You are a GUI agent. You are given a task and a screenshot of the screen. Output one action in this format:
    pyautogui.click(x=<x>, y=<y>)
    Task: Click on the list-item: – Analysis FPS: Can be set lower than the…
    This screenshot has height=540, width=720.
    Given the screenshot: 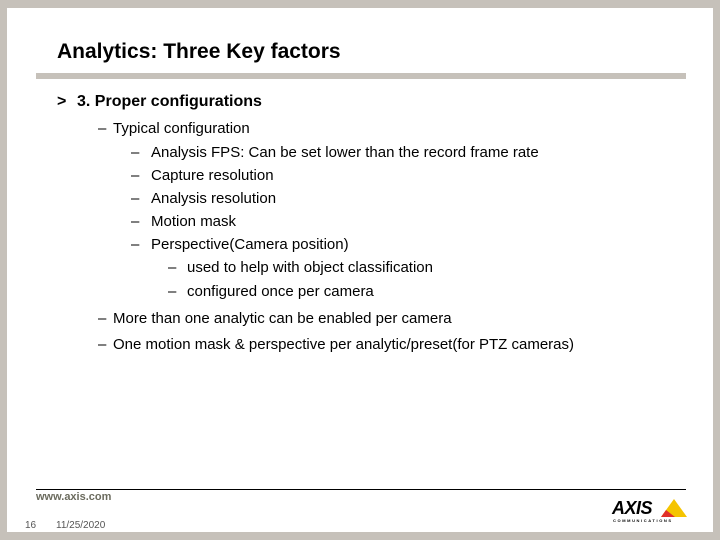 What is the action you would take?
    pyautogui.click(x=335, y=152)
    